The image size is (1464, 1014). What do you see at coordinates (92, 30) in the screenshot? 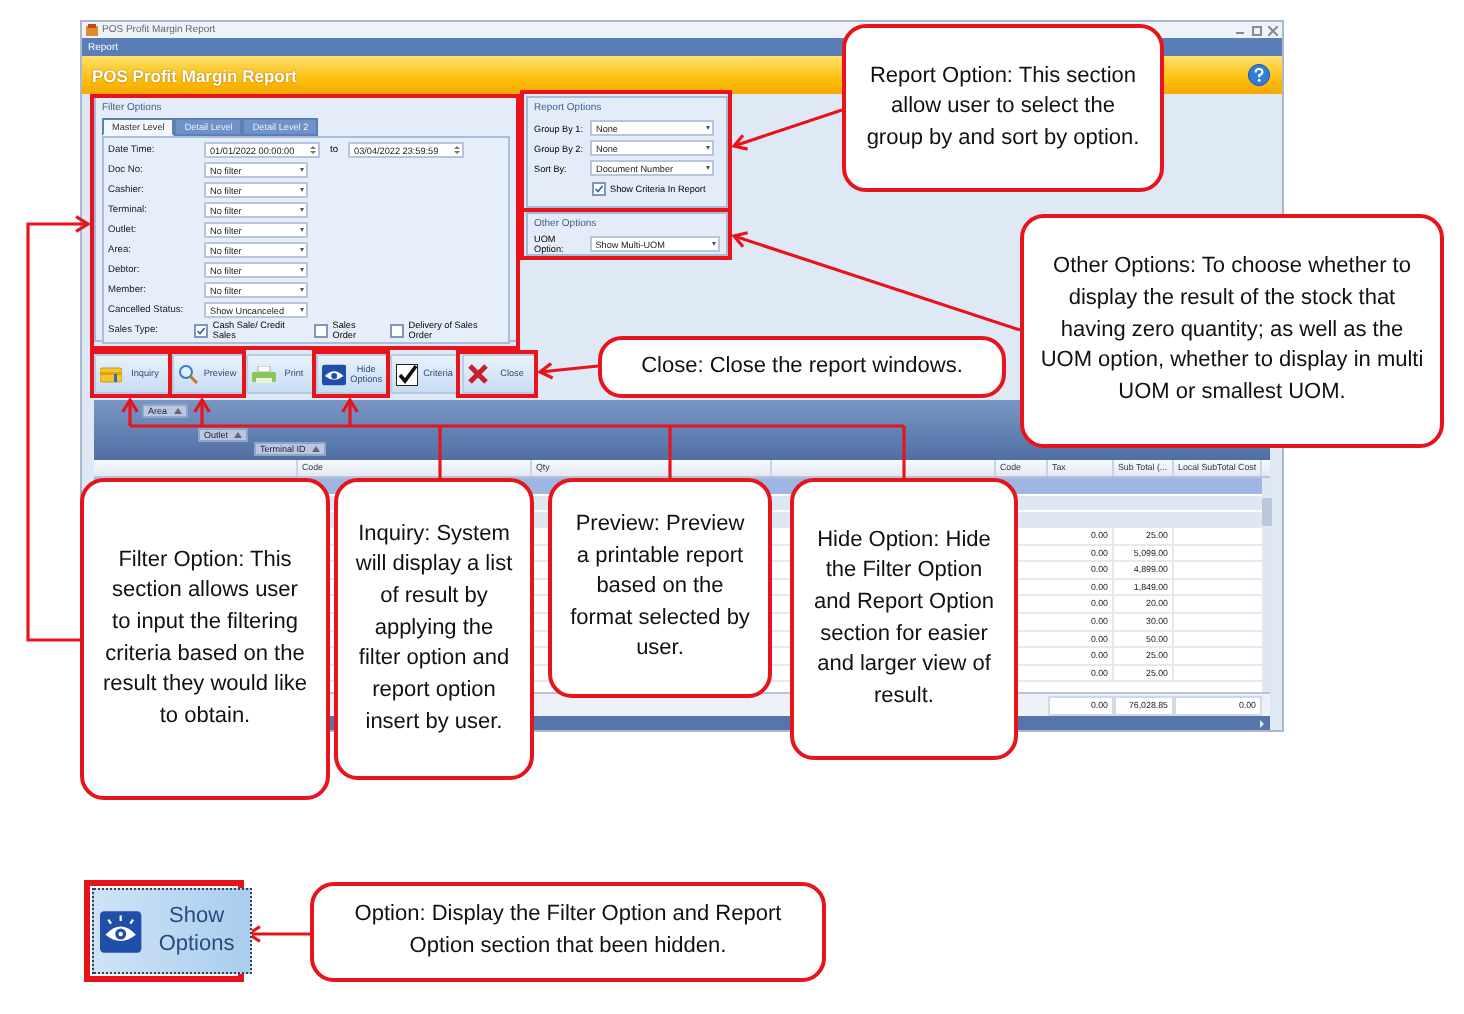
I see `app-icon` at bounding box center [92, 30].